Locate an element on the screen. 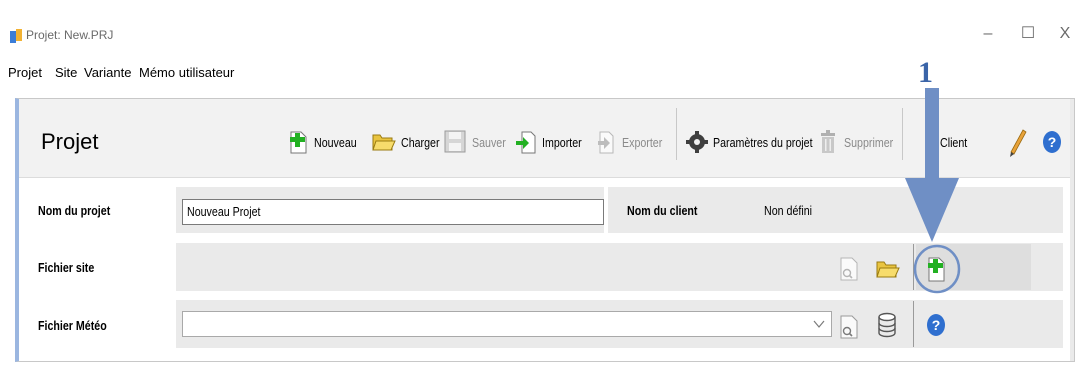 Image resolution: width=1077 pixels, height=374 pixels. export-label: Exporter is located at coordinates (642, 142).